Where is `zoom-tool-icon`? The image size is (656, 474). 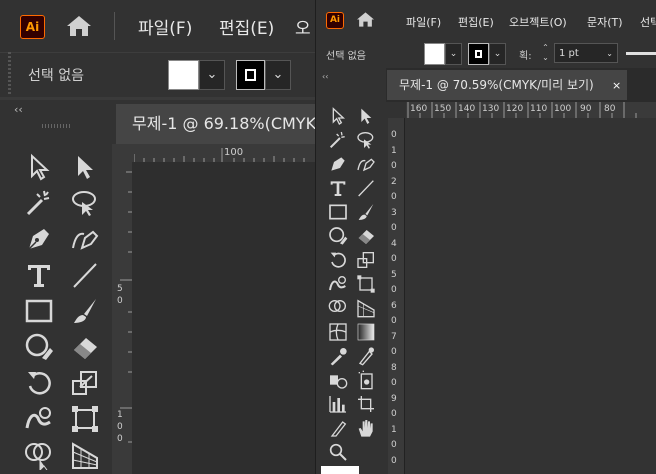
zoom-tool-icon is located at coordinates (338, 452).